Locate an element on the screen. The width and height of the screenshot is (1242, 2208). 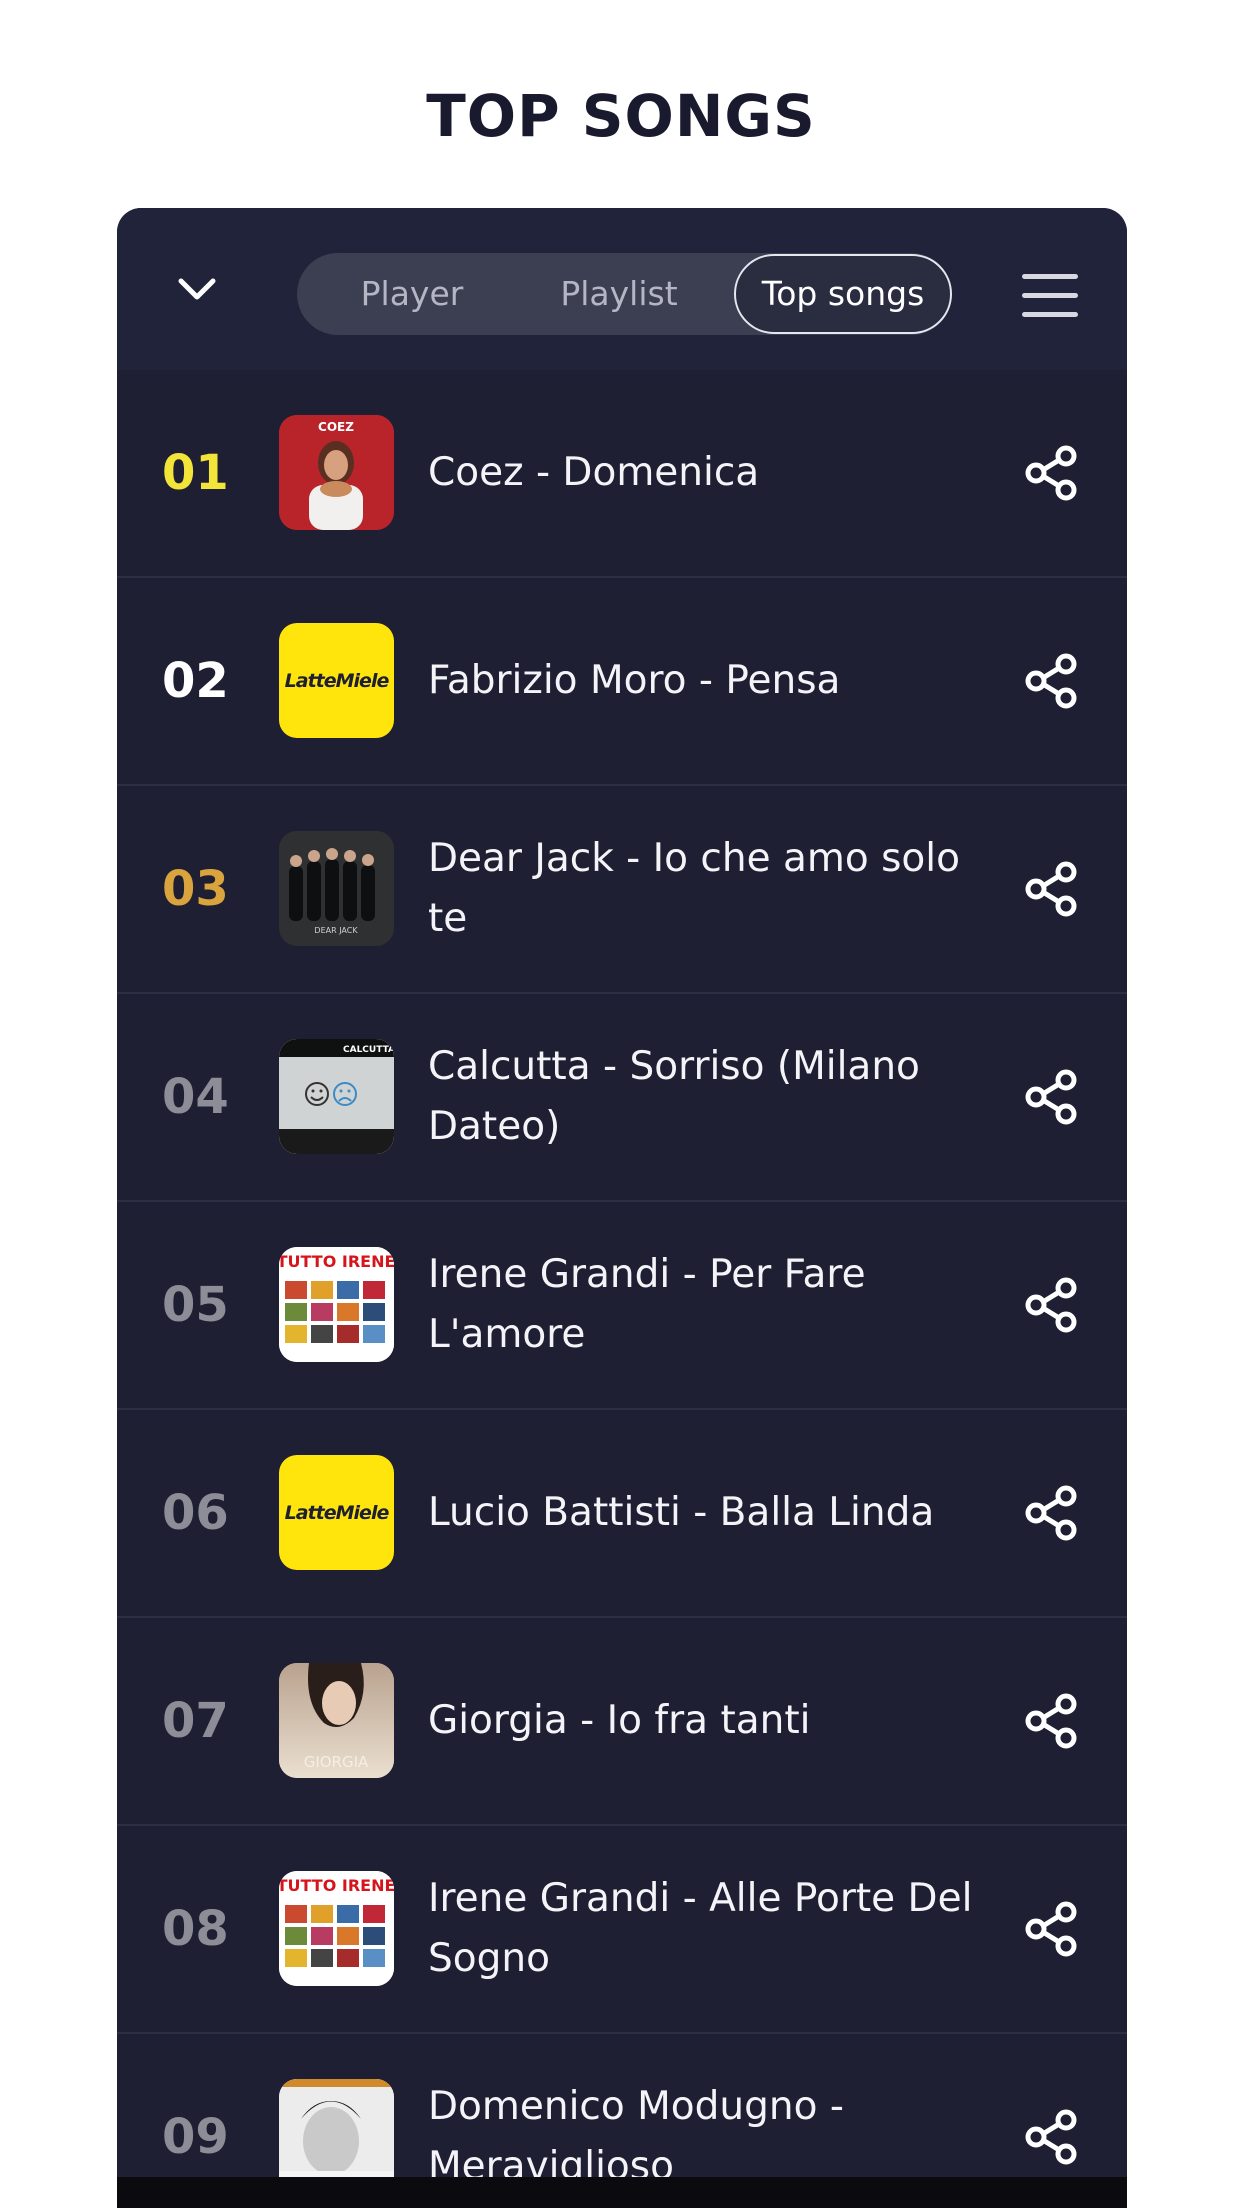
tab-playlist: Playlist is located at coordinates (619, 294).